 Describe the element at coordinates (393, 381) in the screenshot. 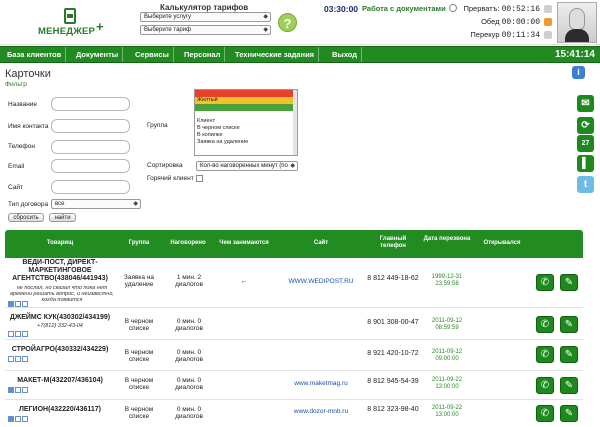

I see `row-phone: 8 812 945-54-39` at that location.